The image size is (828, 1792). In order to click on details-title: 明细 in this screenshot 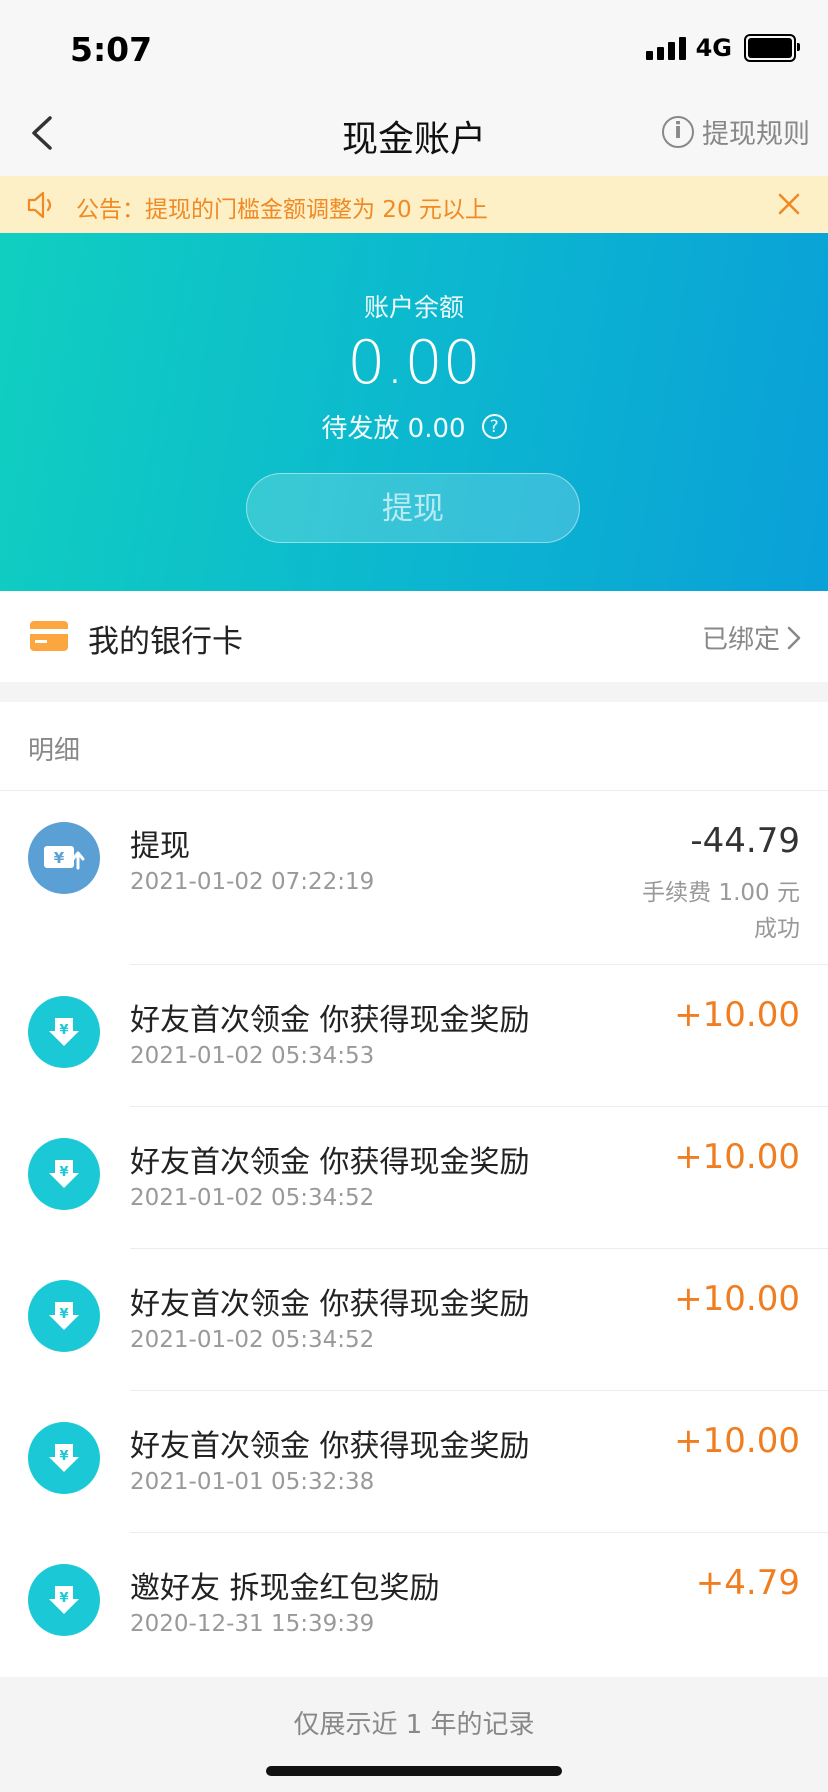, I will do `click(54, 751)`.